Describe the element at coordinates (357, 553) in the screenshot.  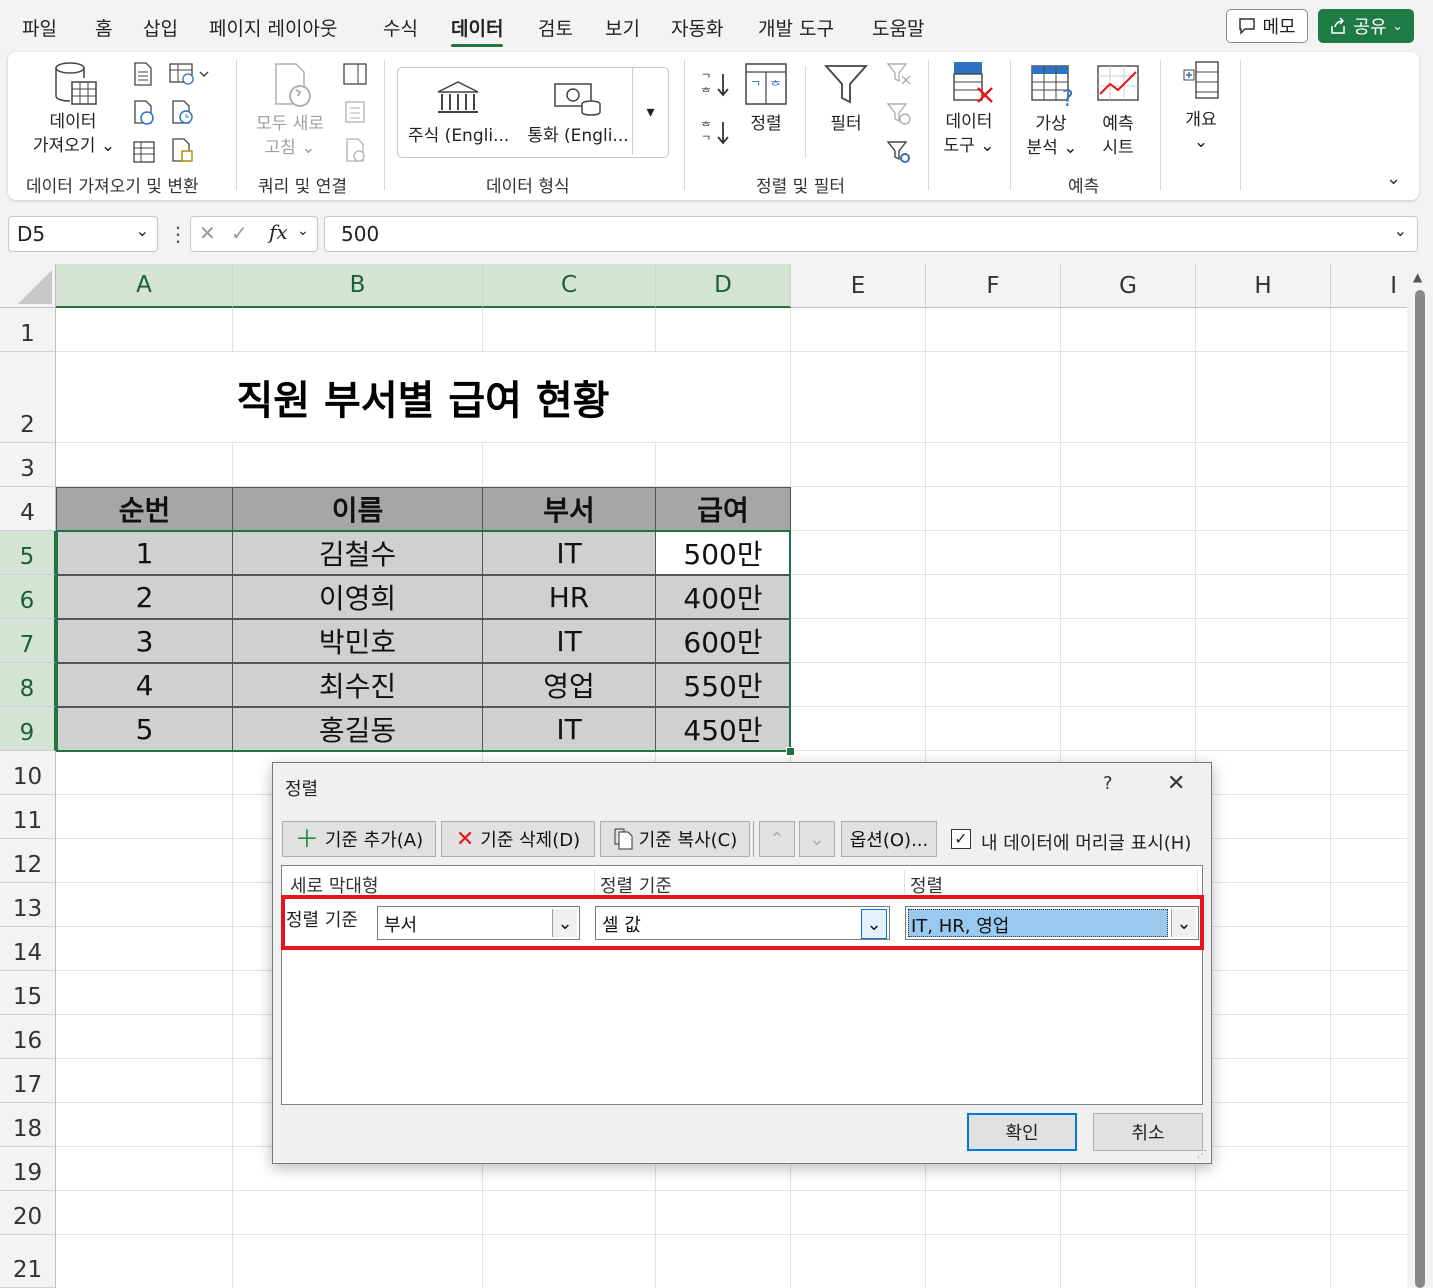
I see `table-cell: 김철수` at that location.